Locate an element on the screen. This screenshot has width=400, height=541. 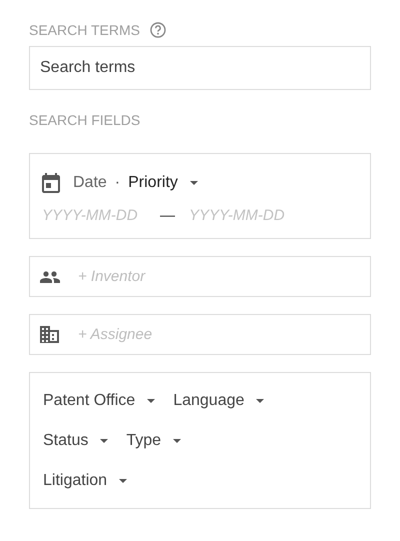
date-type-option: Priority is located at coordinates (153, 183).